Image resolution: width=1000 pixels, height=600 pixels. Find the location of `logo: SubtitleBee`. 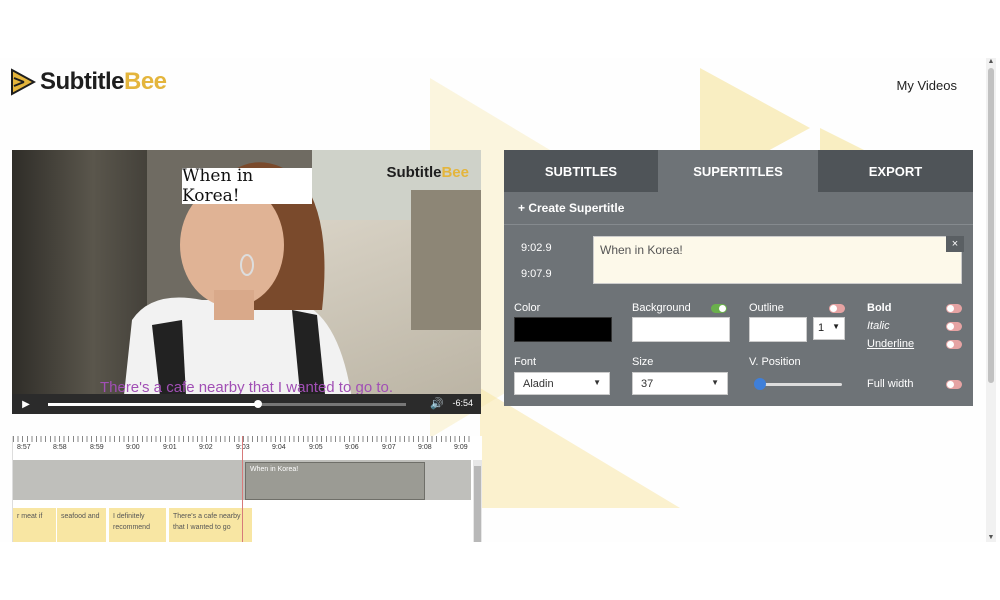

logo: SubtitleBee is located at coordinates (88, 82).